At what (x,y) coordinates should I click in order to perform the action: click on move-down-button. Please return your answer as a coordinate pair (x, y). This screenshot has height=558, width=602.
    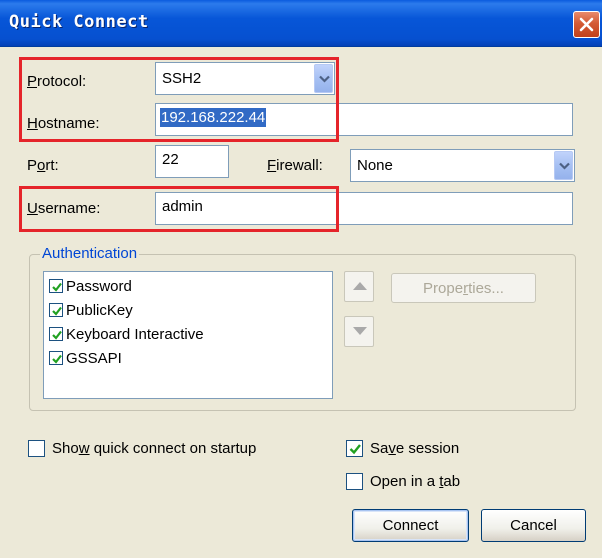
    Looking at the image, I should click on (359, 331).